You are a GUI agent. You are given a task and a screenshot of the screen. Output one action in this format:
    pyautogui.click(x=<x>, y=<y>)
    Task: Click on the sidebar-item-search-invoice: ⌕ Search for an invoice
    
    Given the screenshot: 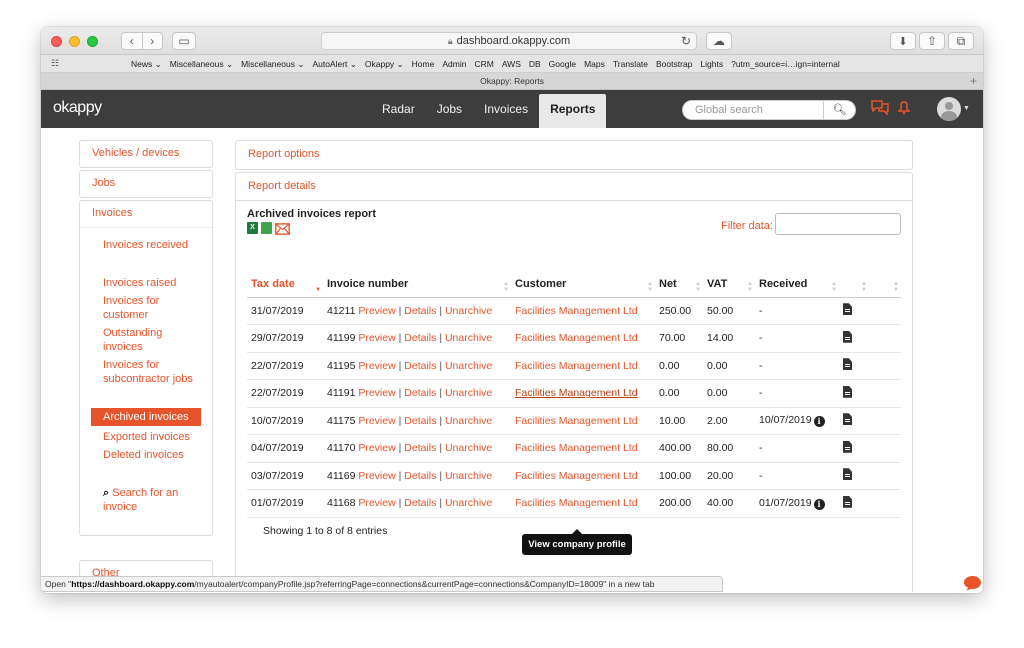 What is the action you would take?
    pyautogui.click(x=146, y=500)
    